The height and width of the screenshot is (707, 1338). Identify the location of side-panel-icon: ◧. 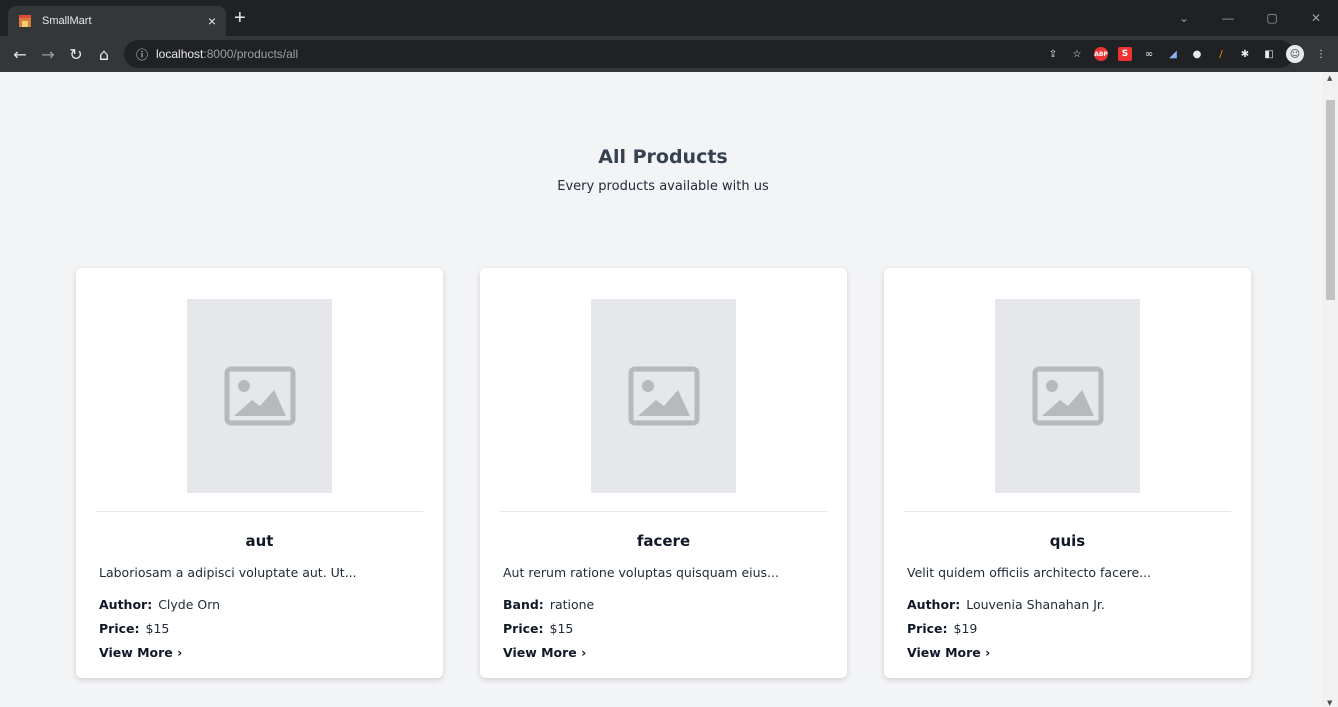
(1269, 54).